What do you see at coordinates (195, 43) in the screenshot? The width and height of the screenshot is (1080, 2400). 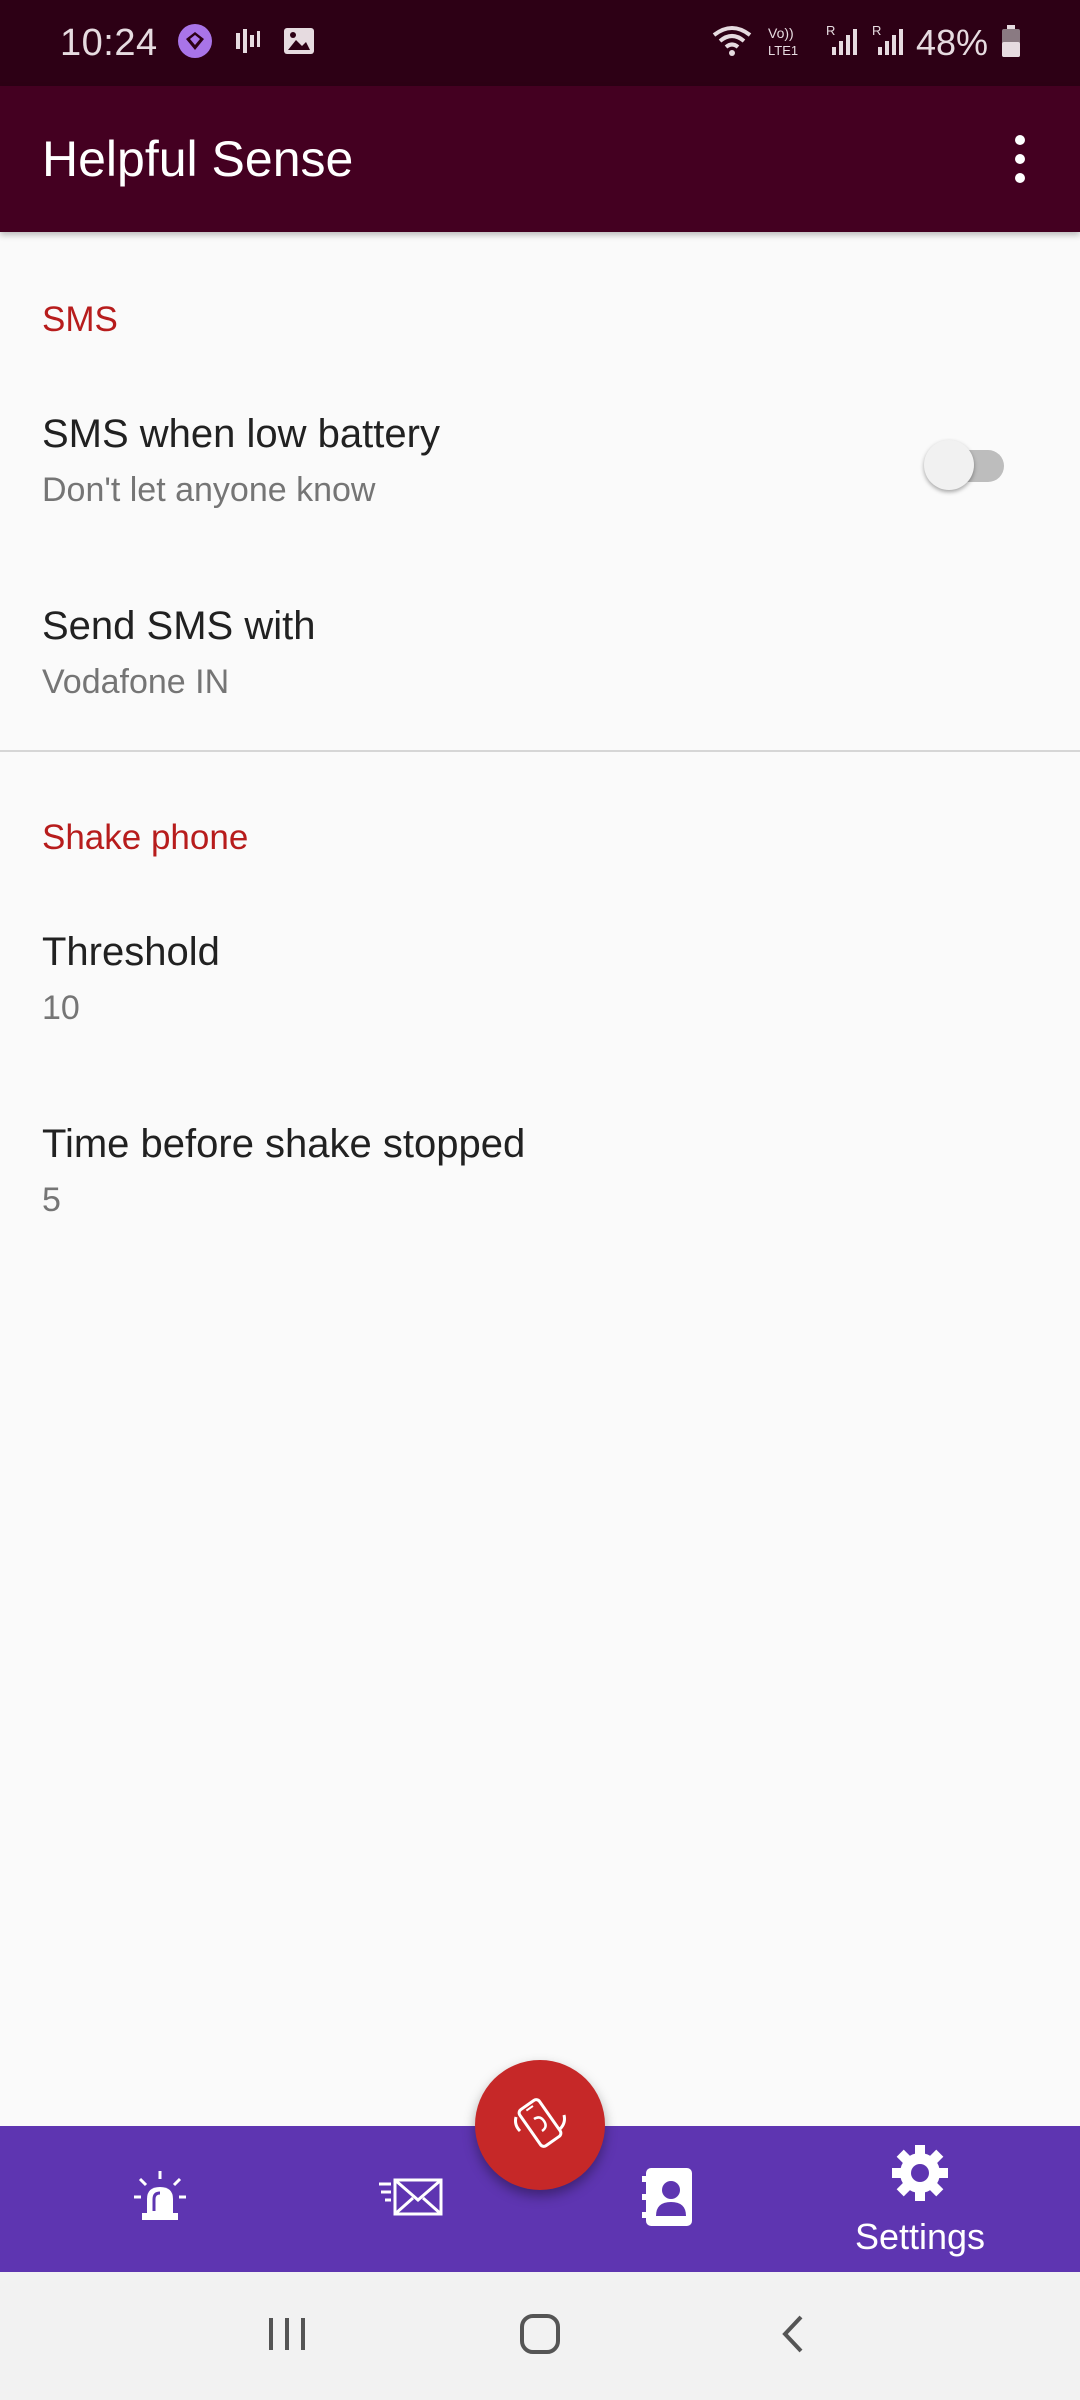 I see `vpn-icon` at bounding box center [195, 43].